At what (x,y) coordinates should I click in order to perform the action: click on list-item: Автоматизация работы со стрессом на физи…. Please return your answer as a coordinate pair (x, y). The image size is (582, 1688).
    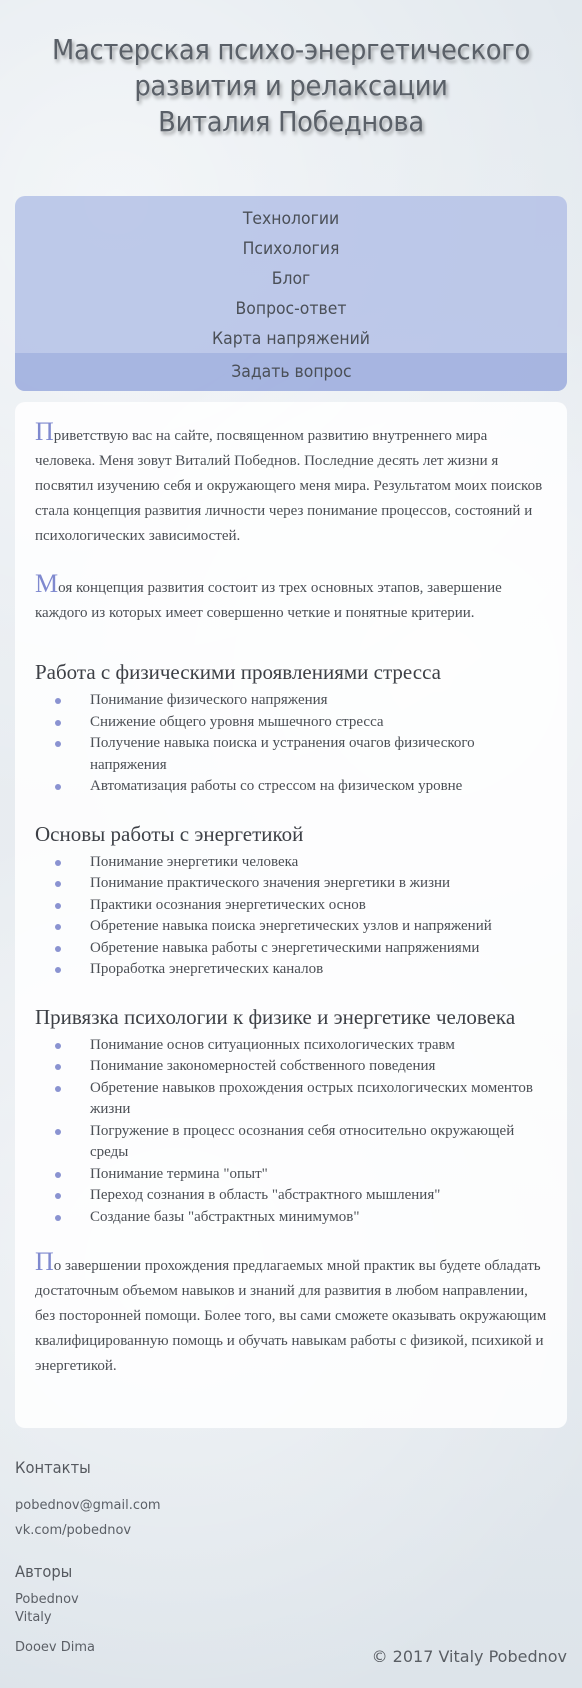
    Looking at the image, I should click on (301, 787).